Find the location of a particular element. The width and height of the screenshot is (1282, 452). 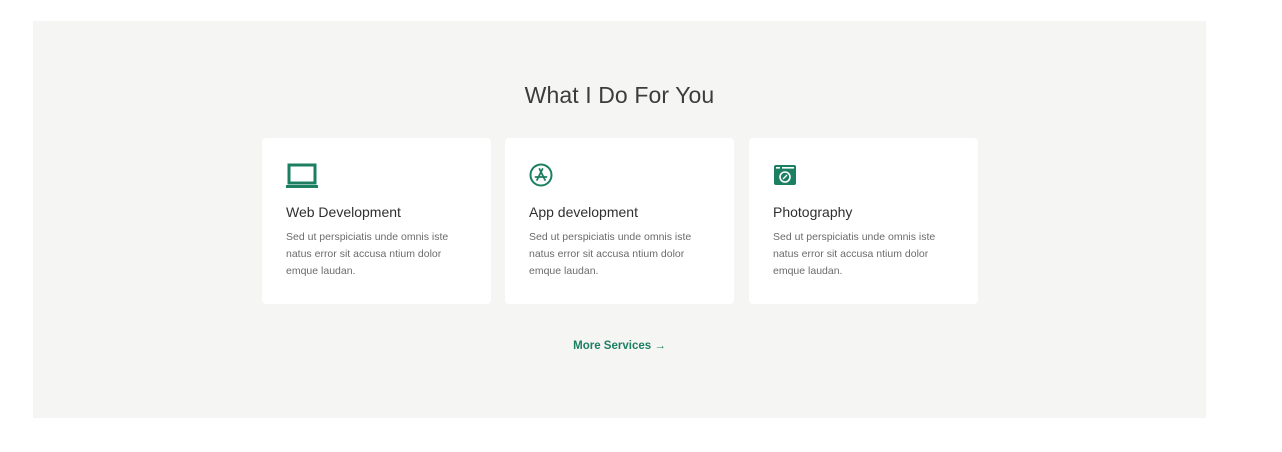

app-store-icon is located at coordinates (541, 175).